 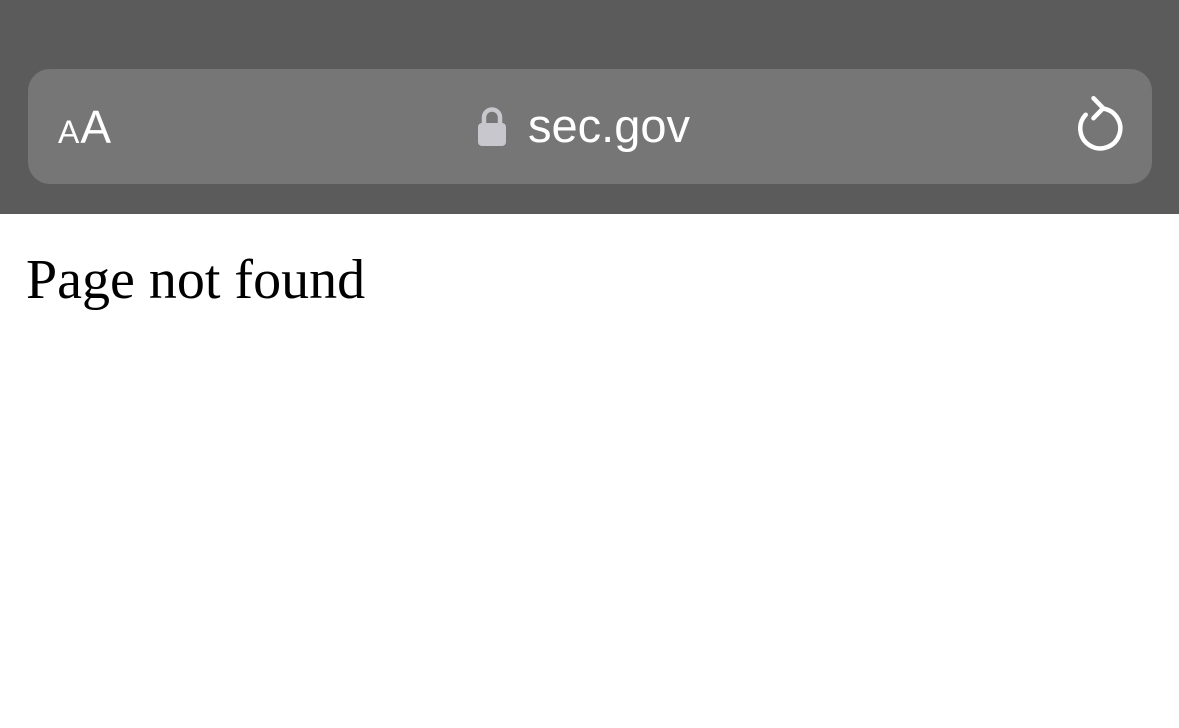 I want to click on lock-icon, so click(x=492, y=126).